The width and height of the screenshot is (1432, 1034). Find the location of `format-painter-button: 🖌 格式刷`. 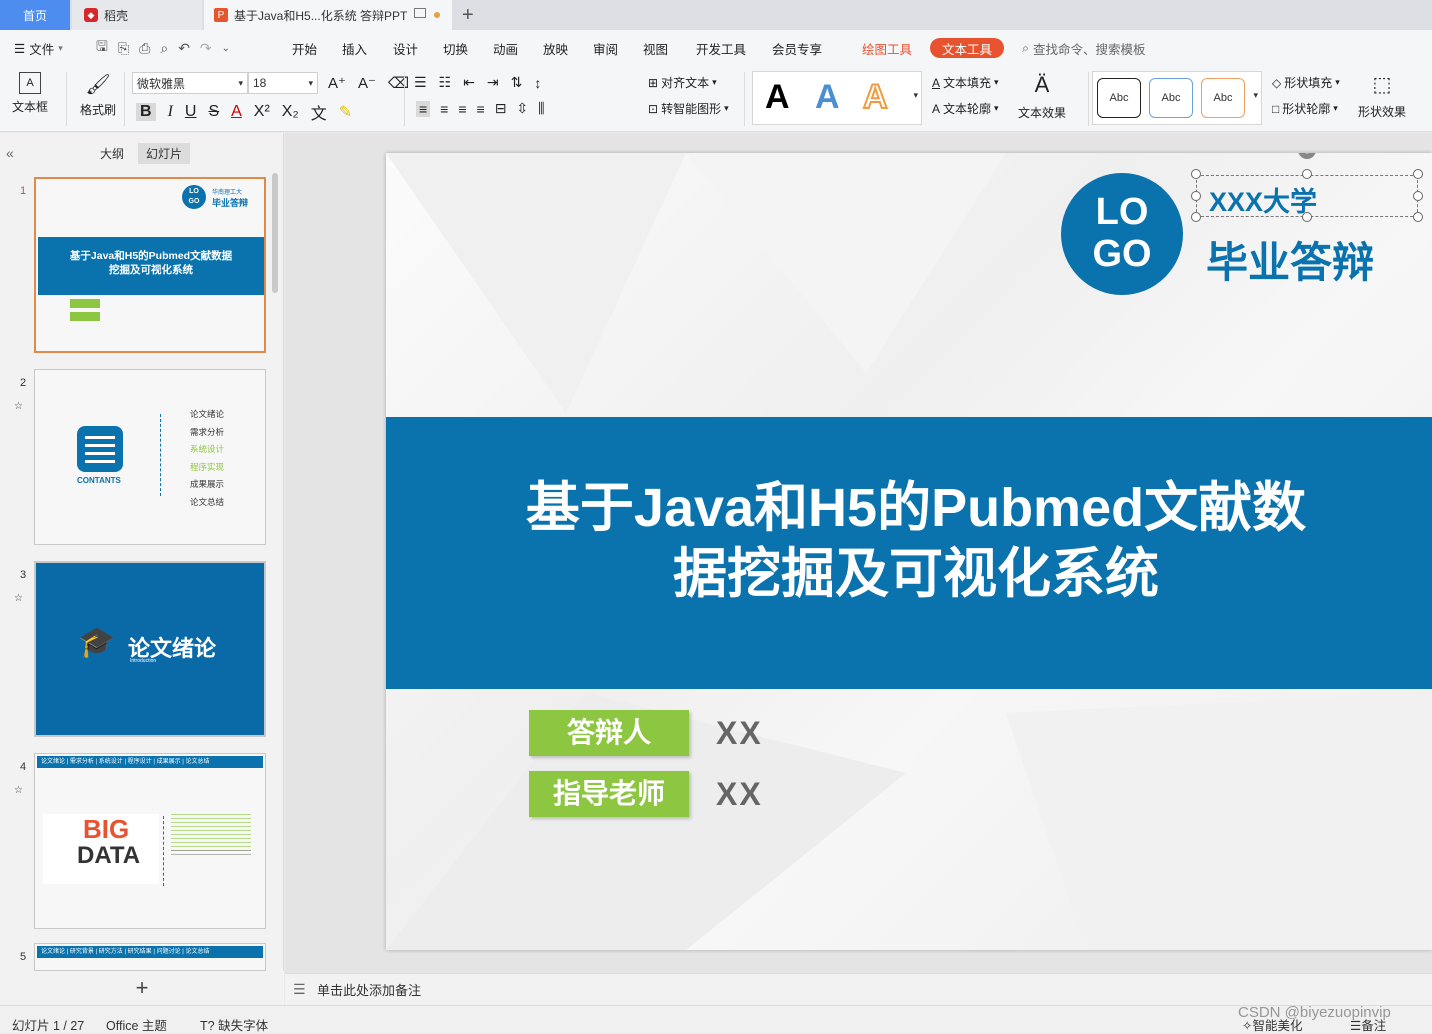

format-painter-button: 🖌 格式刷 is located at coordinates (98, 95).